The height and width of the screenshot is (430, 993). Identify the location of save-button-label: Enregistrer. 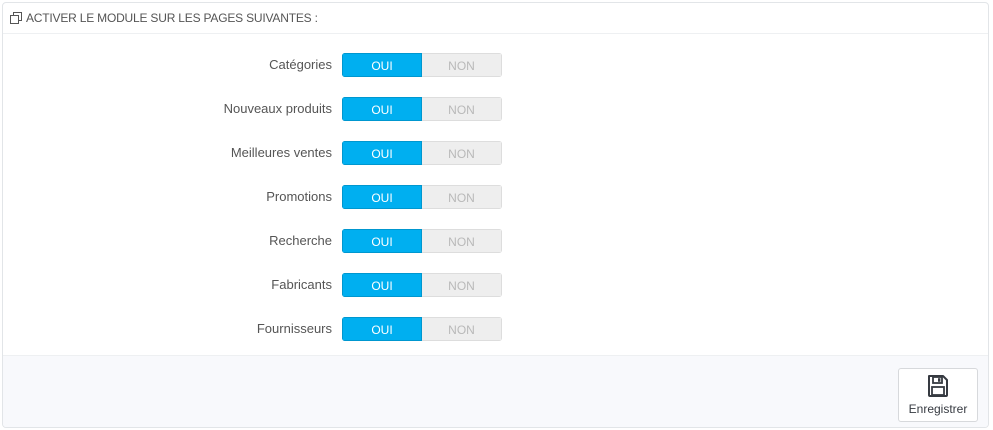
(938, 409).